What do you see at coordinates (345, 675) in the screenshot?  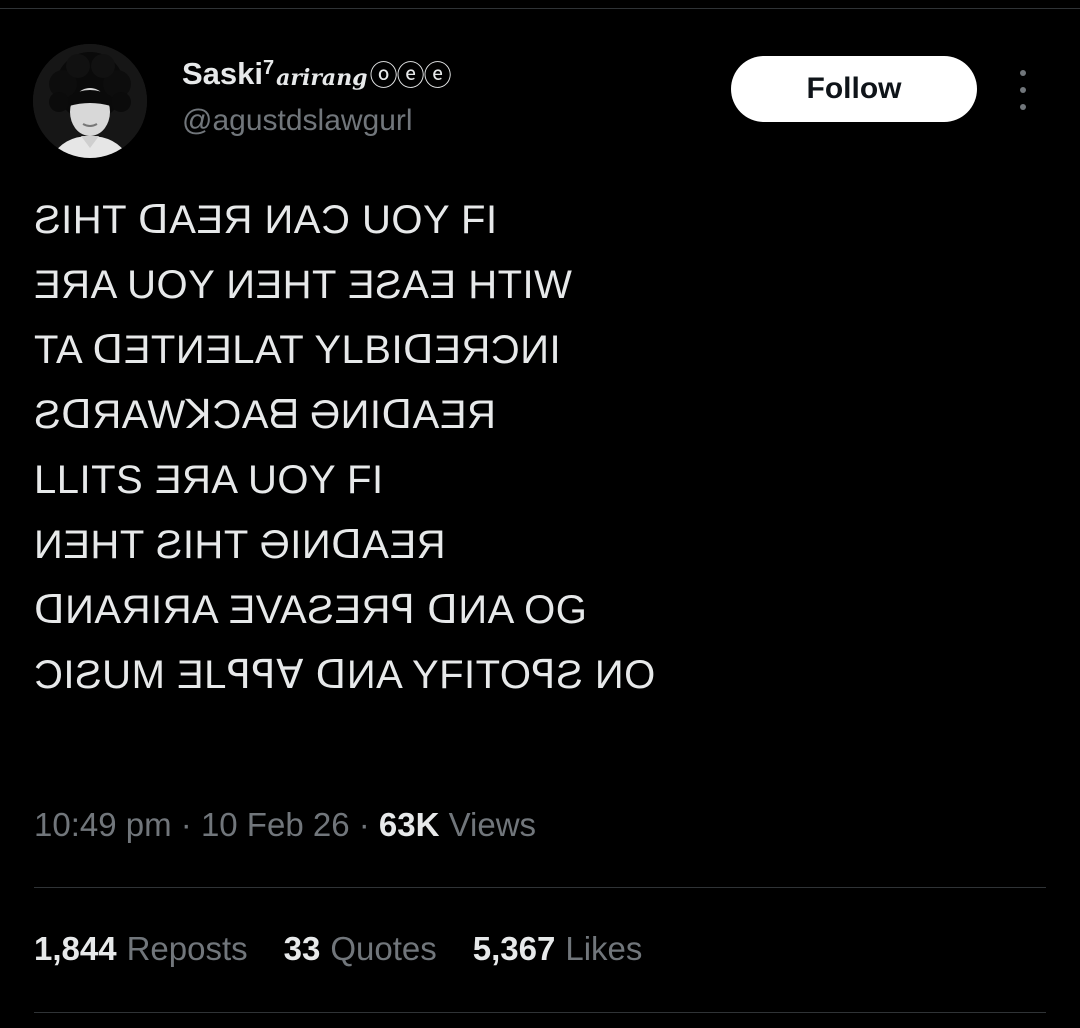 I see `tweet-line: ƆIƧUM ƎLꟼꟼ∀ ᗡИA YFITOꟼƧ ИO` at bounding box center [345, 675].